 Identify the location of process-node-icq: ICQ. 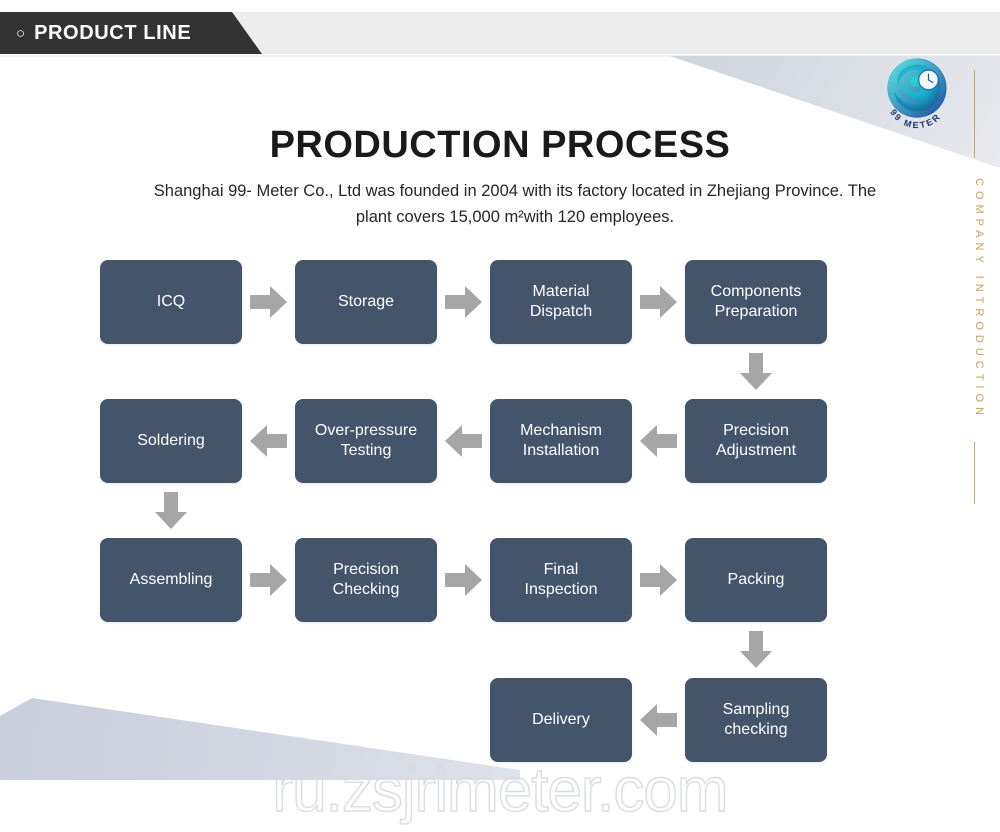
(171, 302).